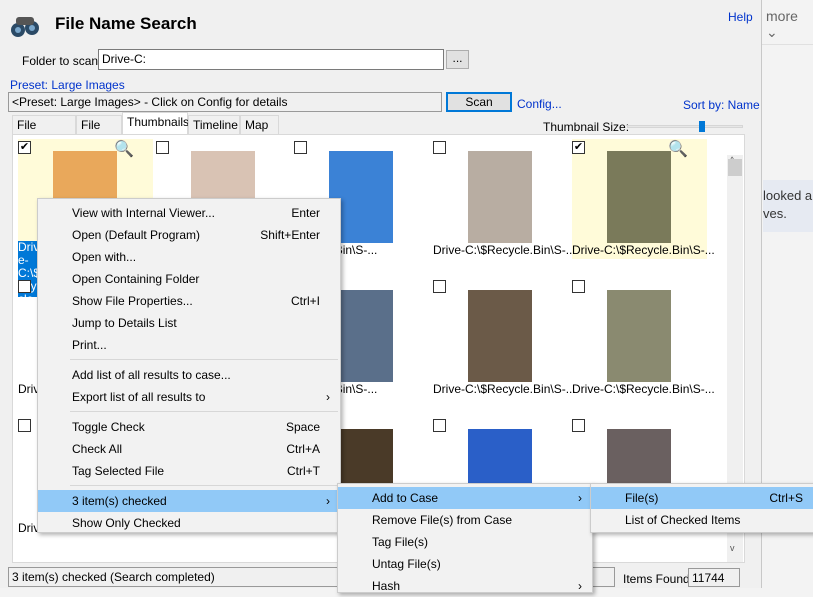 This screenshot has width=813, height=597. I want to click on tab-map: Map, so click(259, 124).